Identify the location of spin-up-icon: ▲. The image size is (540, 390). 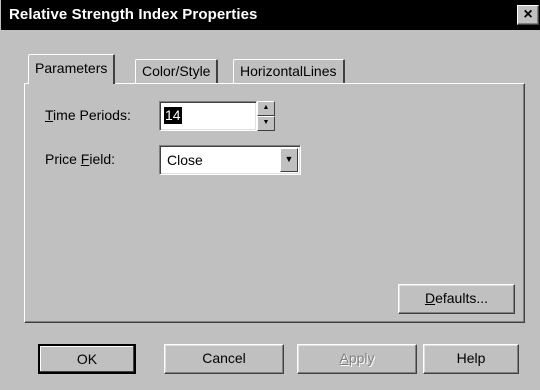
(266, 108).